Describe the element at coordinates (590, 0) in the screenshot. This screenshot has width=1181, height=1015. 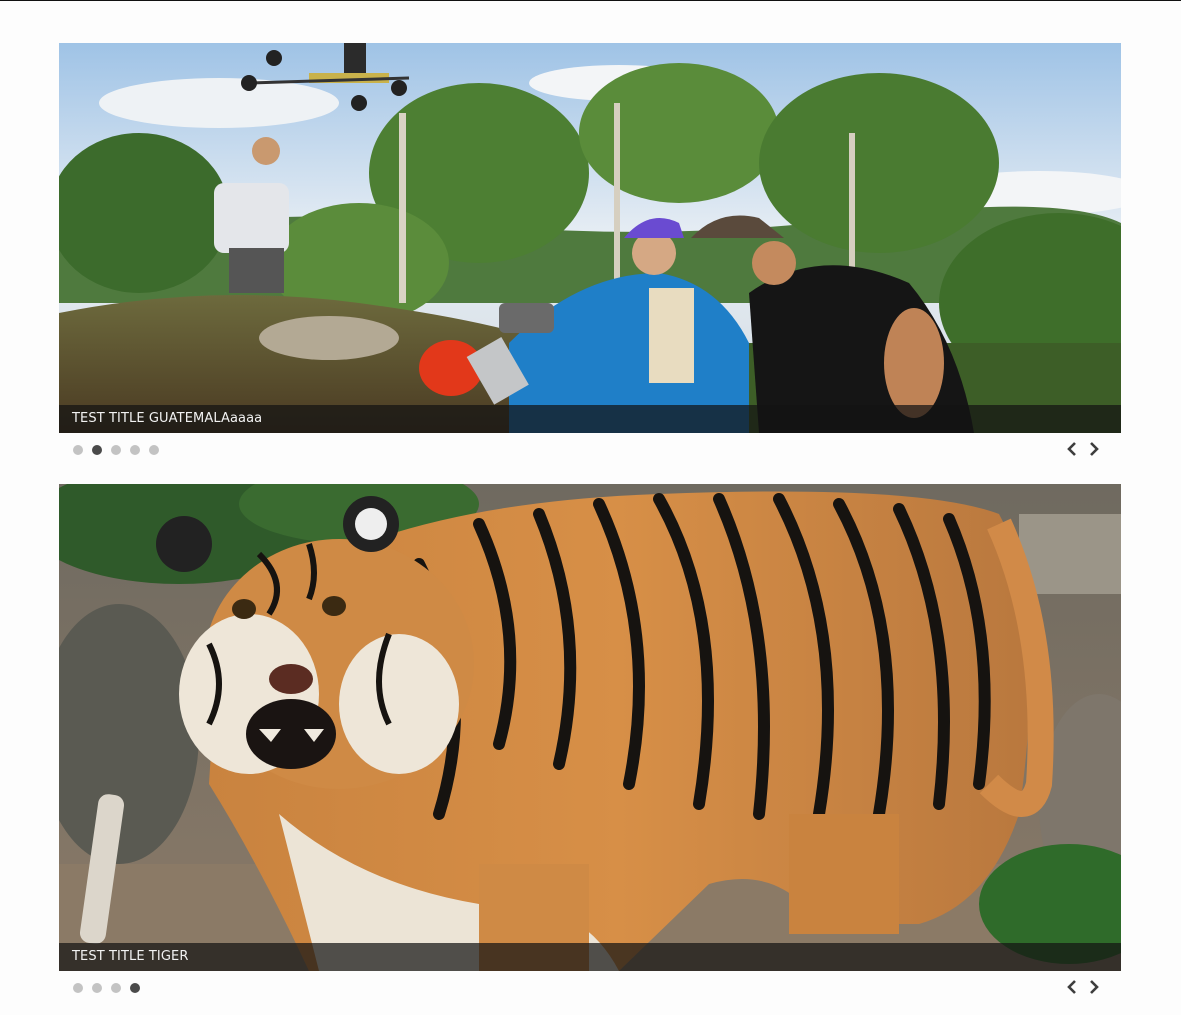
I see `top-divider` at that location.